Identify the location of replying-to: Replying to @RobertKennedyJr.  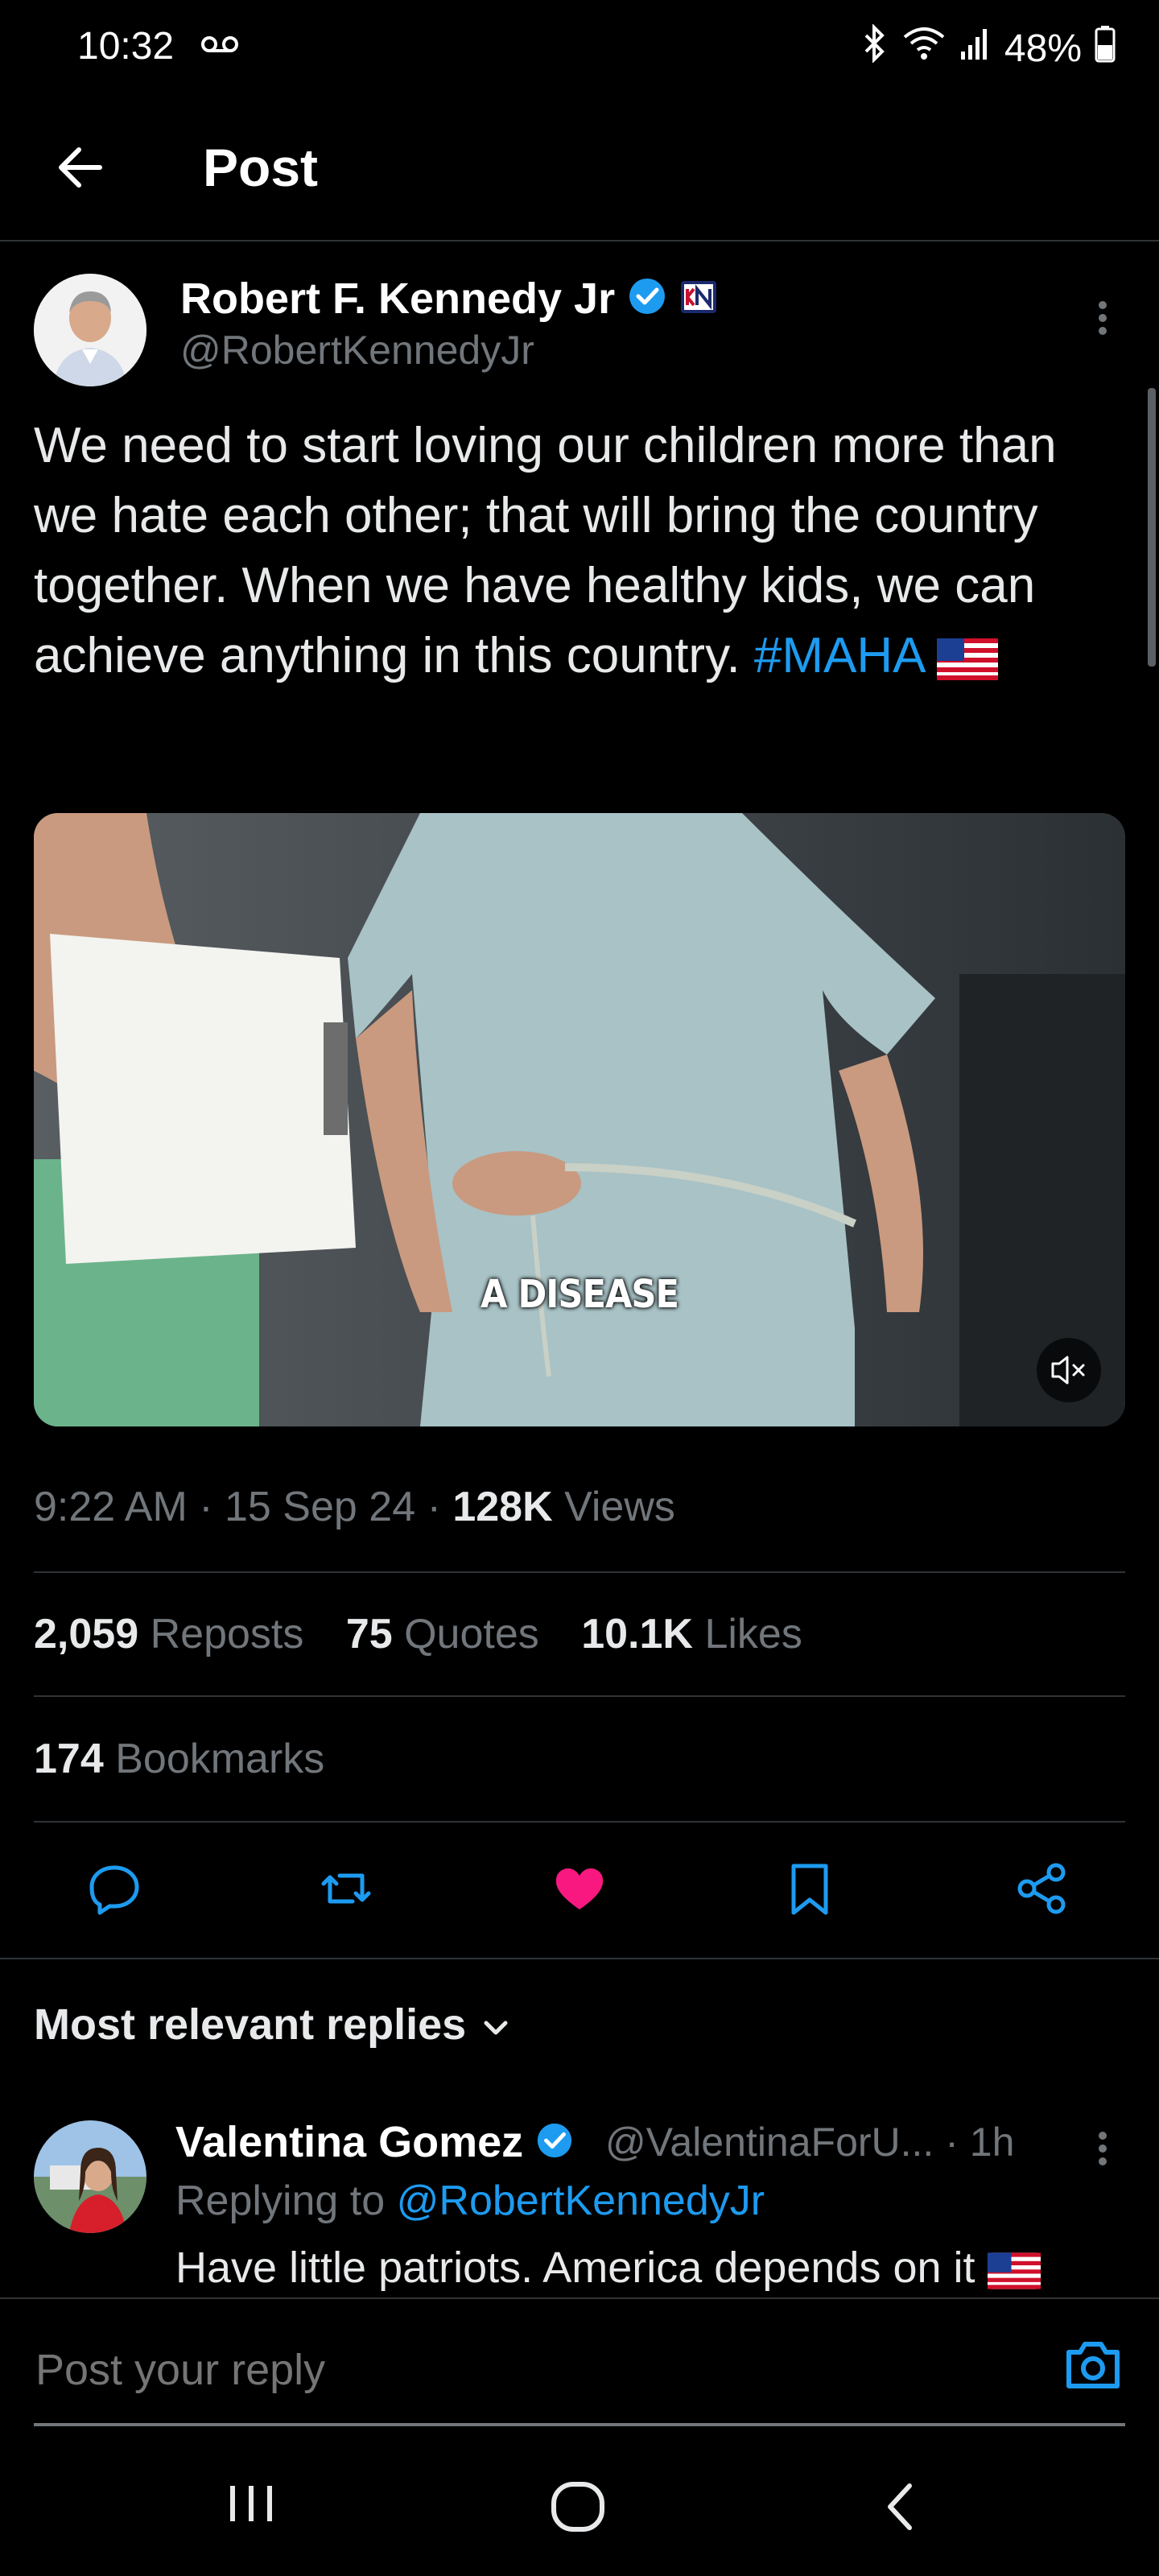
(470, 2201).